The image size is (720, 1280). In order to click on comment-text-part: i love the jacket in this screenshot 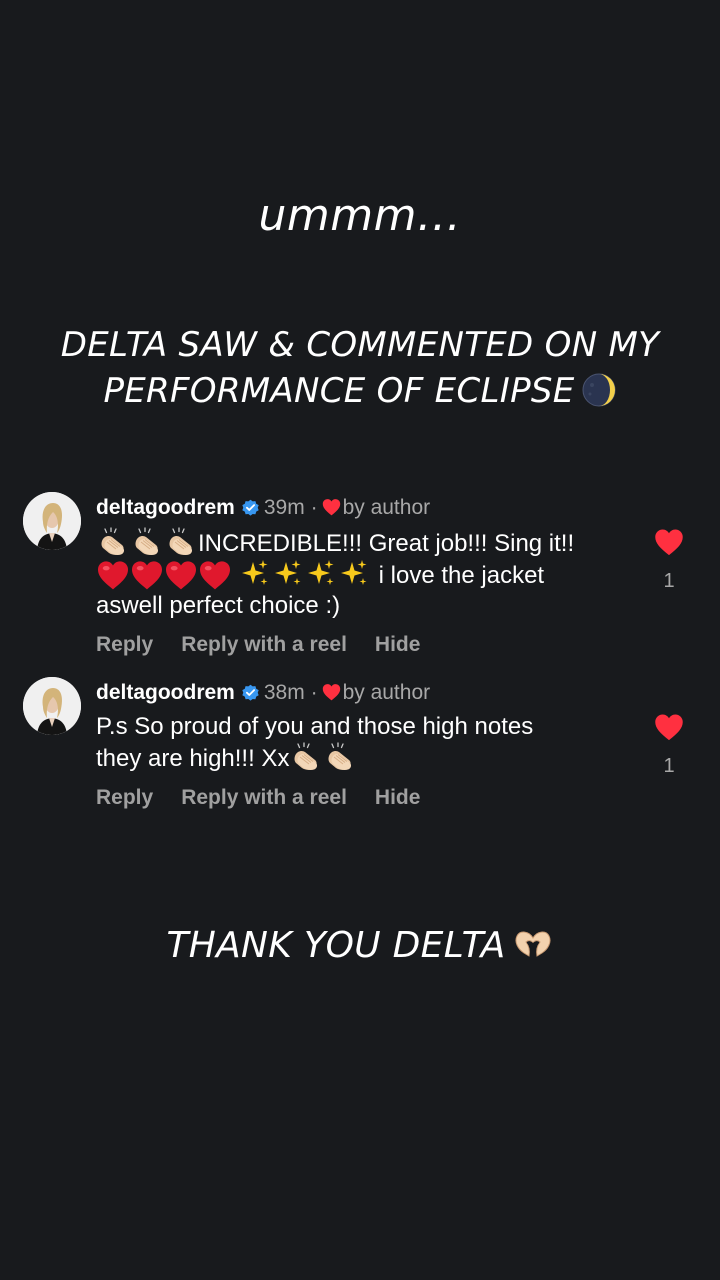, I will do `click(458, 575)`.